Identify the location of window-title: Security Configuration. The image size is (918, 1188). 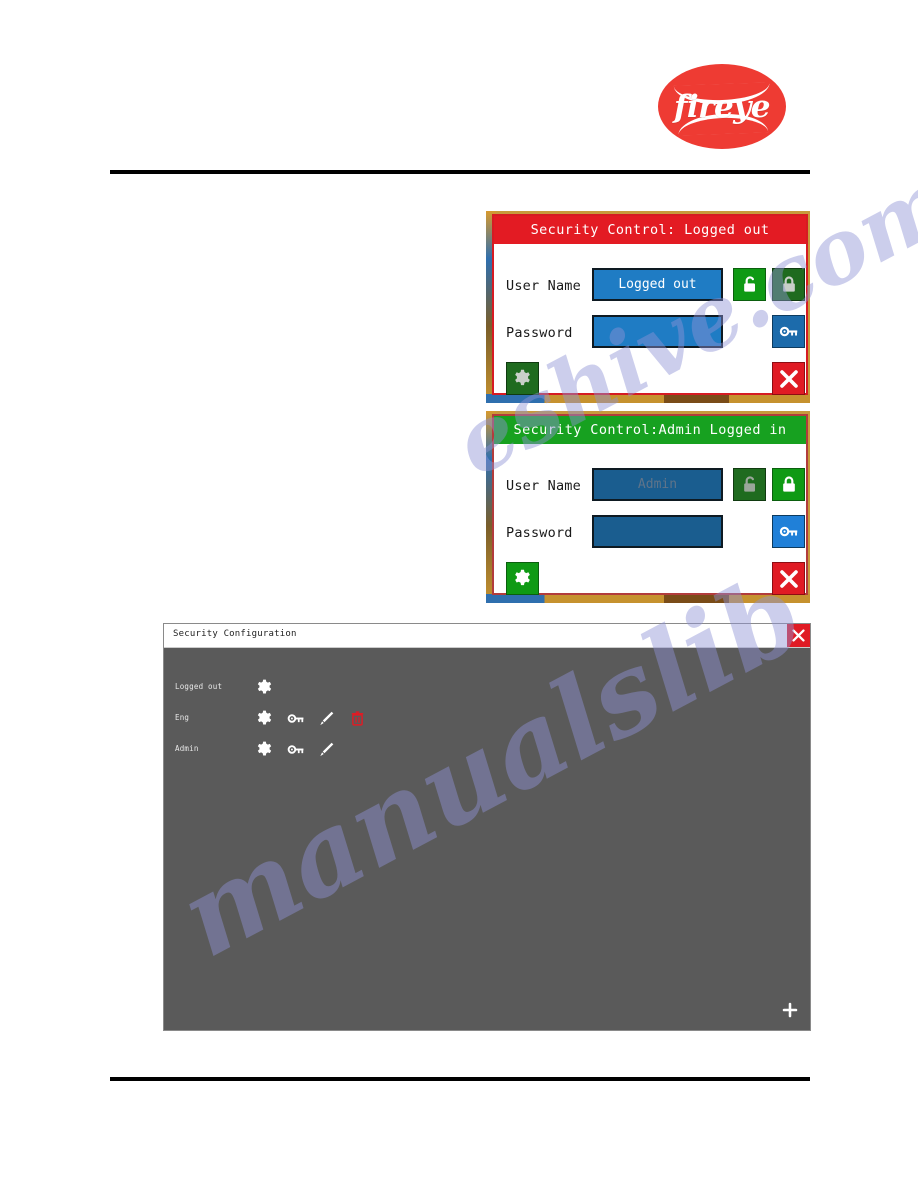
(235, 634).